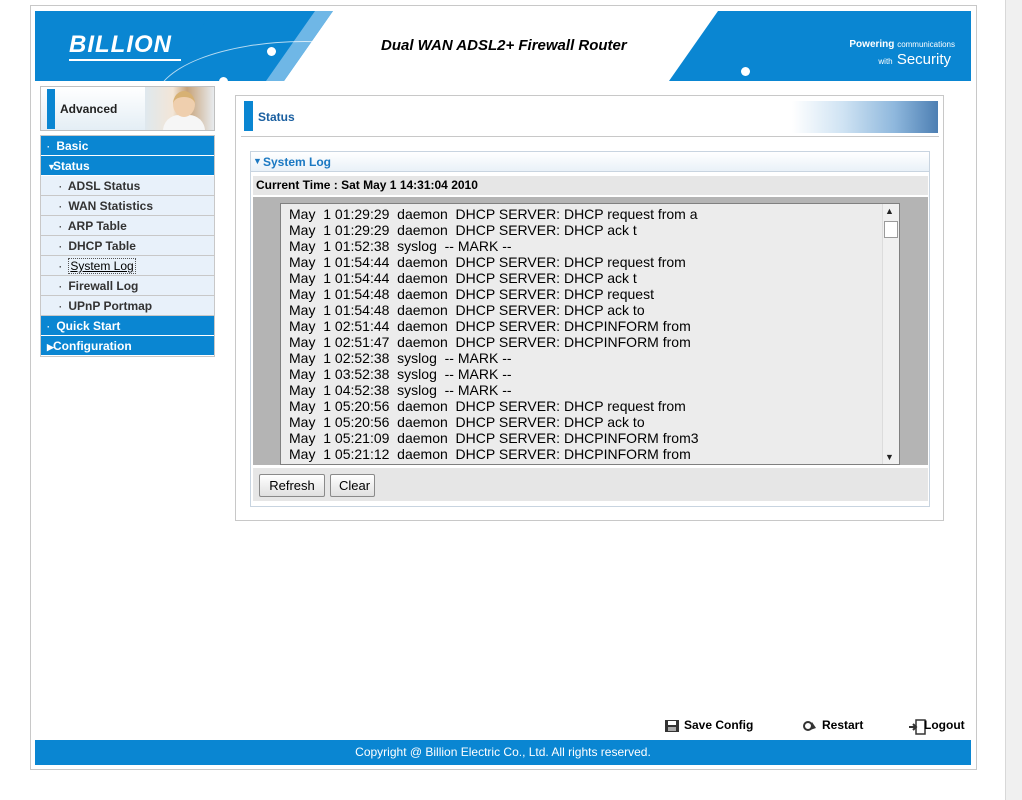 Image resolution: width=1022 pixels, height=800 pixels. What do you see at coordinates (889, 211) in the screenshot?
I see `scroll-up-icon: ▲` at bounding box center [889, 211].